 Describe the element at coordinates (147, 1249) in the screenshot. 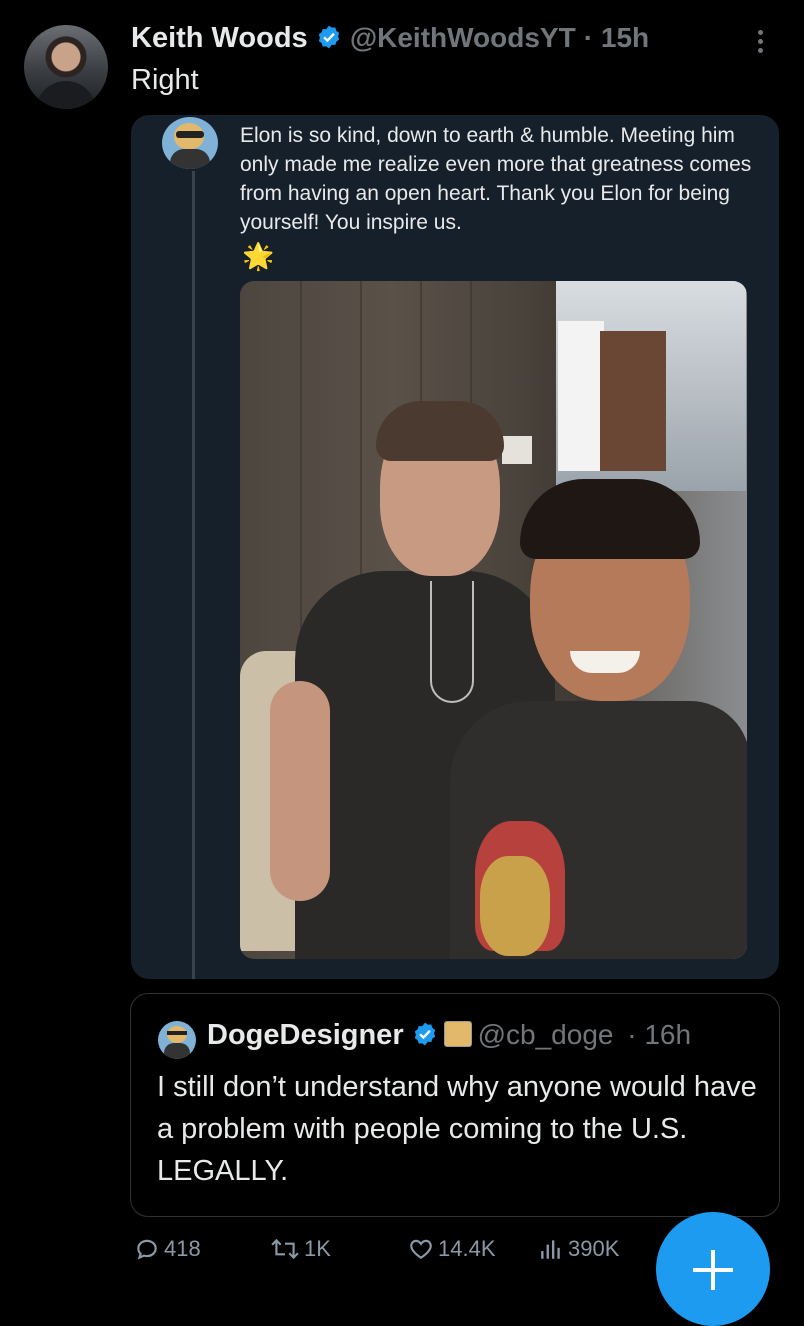

I see `reply-icon` at that location.